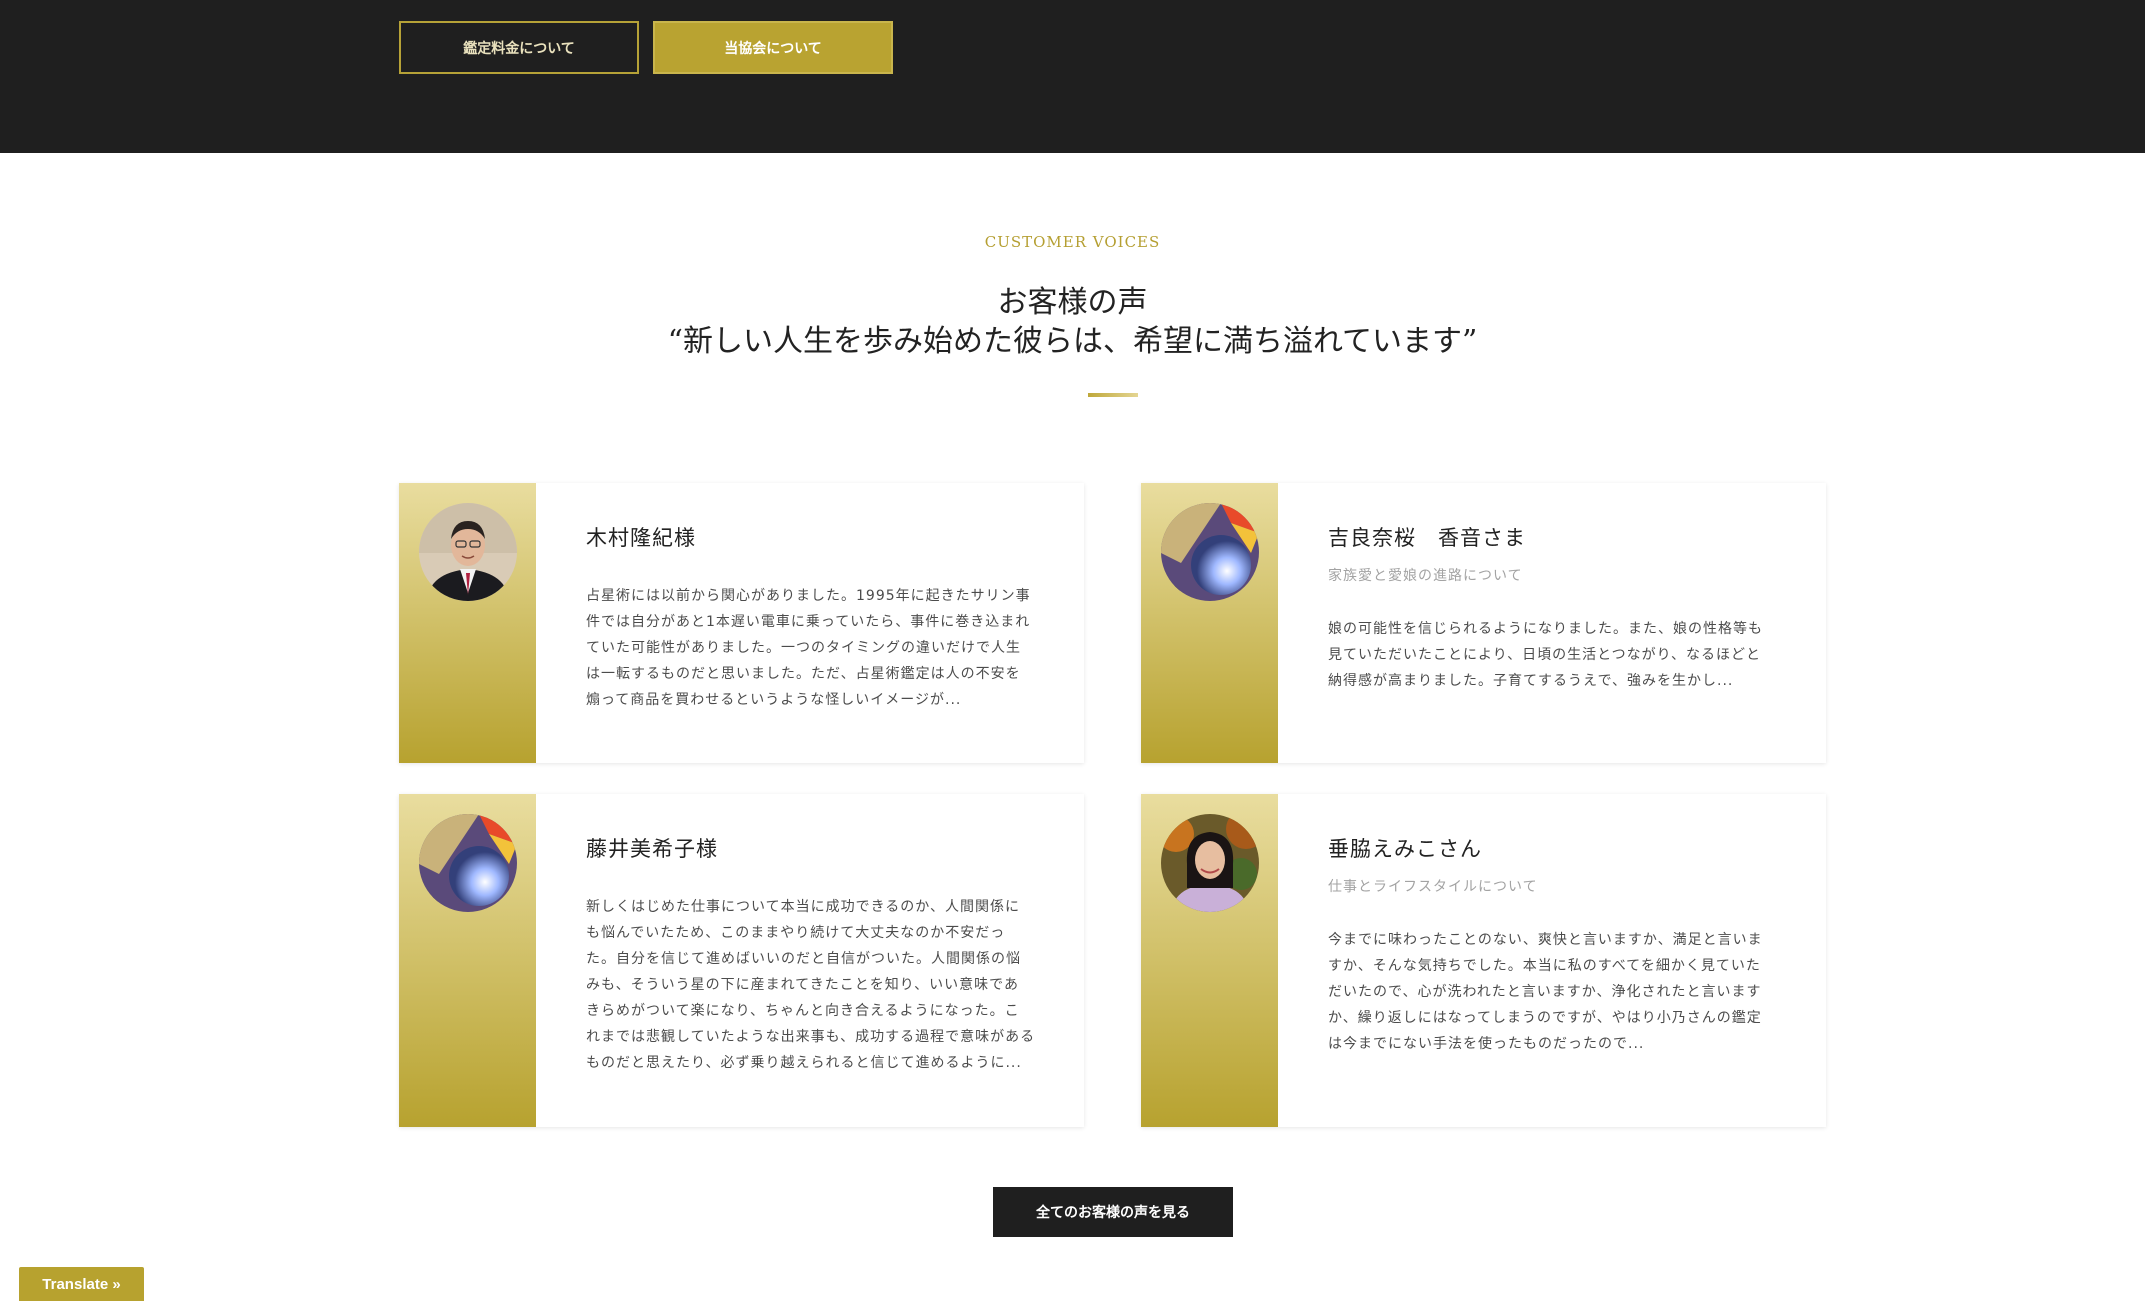 The image size is (2145, 1301). I want to click on text-line: れまでは悲観していたような出来事も、成功する過程で意味がある, so click(811, 1037).